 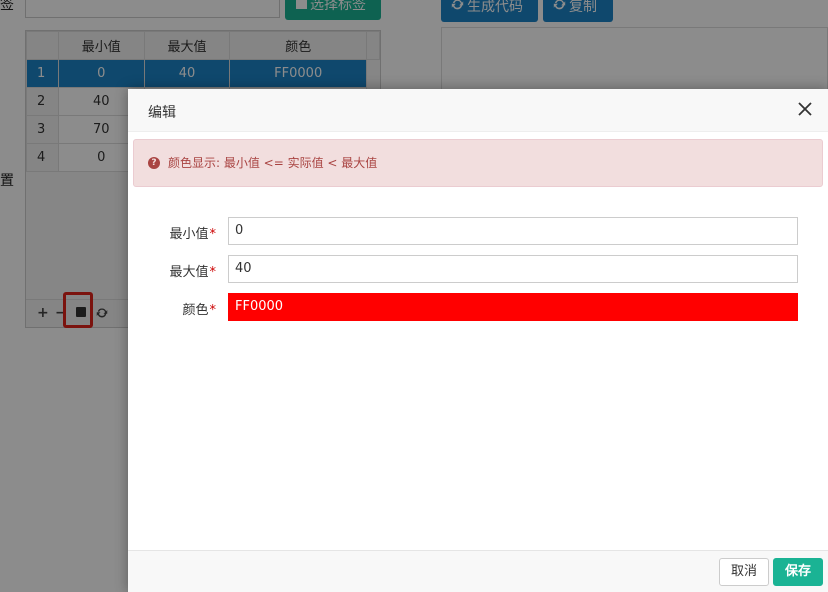 What do you see at coordinates (154, 163) in the screenshot?
I see `question-circle-icon: ?` at bounding box center [154, 163].